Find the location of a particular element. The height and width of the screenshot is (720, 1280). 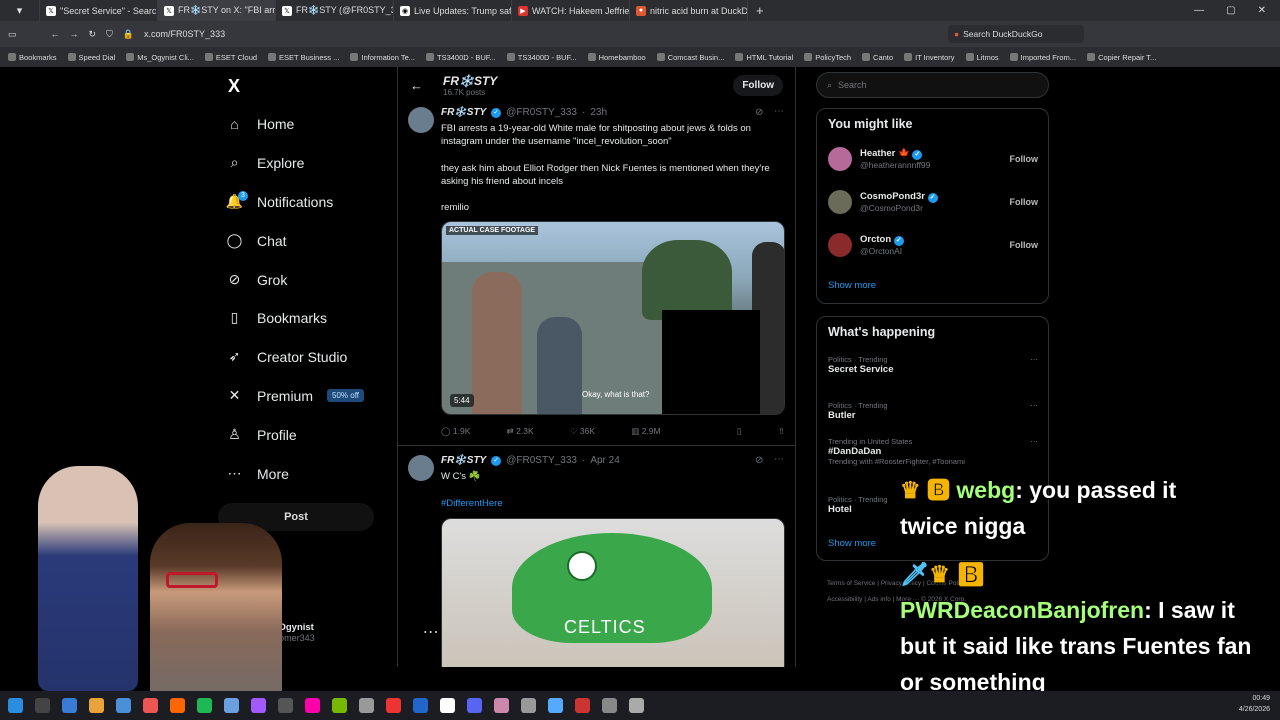

x-logo-icon: X is located at coordinates (234, 86).